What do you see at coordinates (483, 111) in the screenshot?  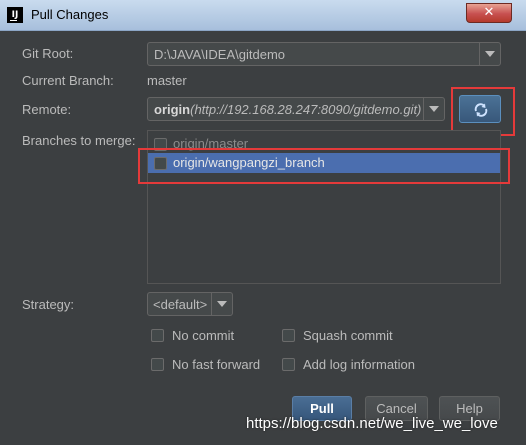 I see `highlight-box-refresh` at bounding box center [483, 111].